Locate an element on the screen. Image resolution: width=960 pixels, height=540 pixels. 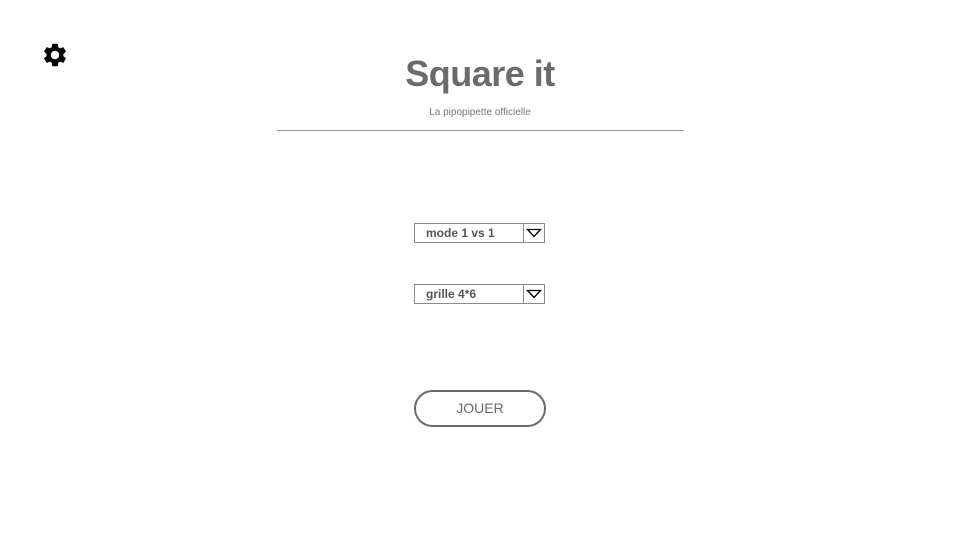
app-title: Square it is located at coordinates (480, 73).